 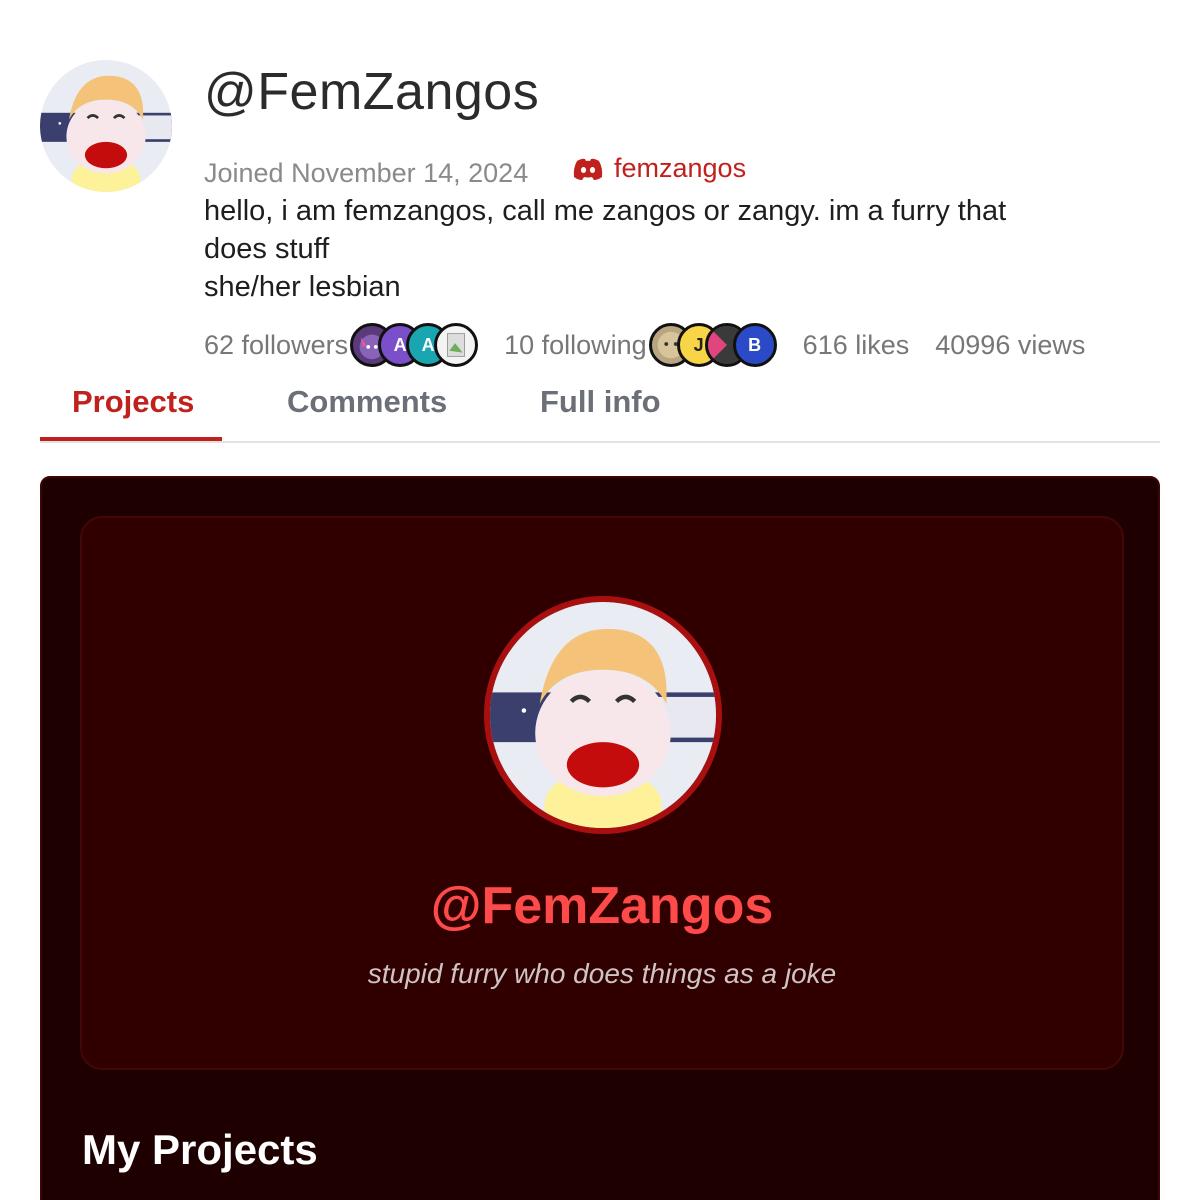 I want to click on bio-line: does stuff, so click(x=267, y=249).